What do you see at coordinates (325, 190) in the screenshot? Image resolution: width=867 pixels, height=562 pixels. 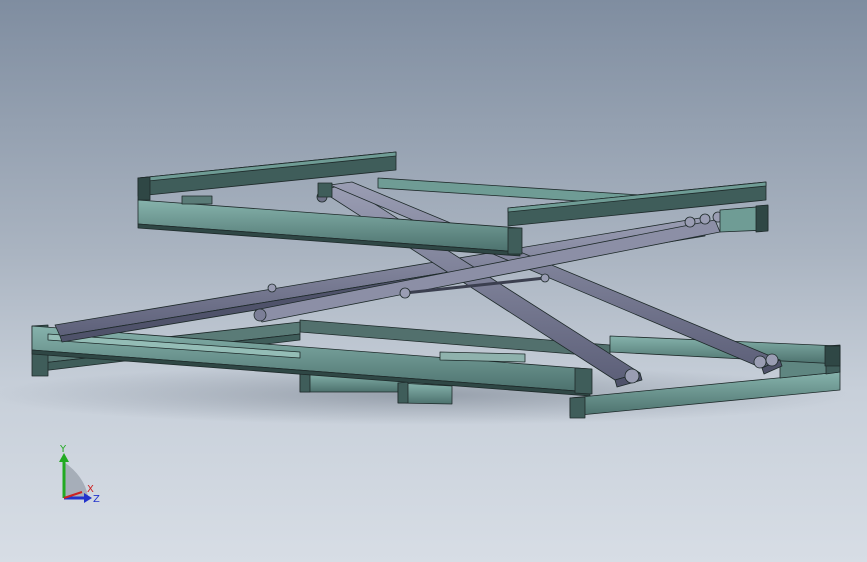 I see `top-left-bracket` at bounding box center [325, 190].